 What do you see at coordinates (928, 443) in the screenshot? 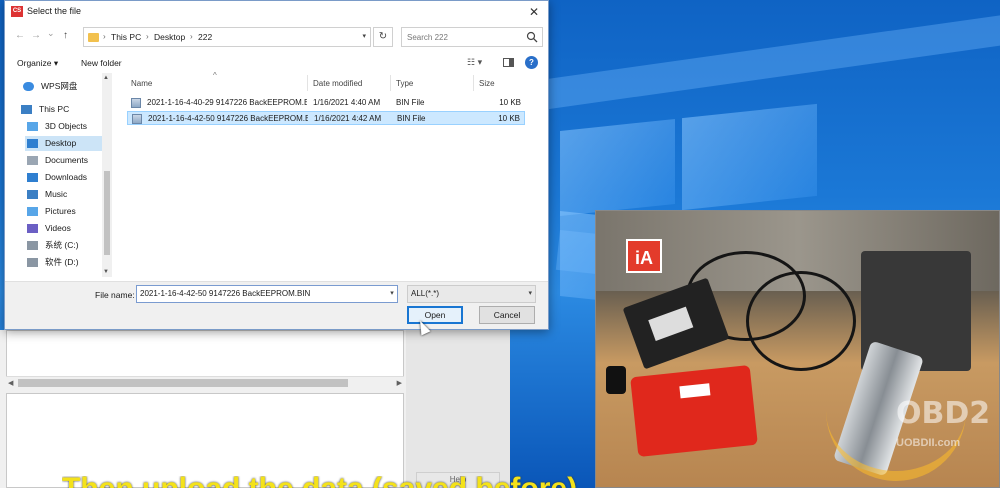
I see `watermark-subtext: UOBDII.com` at bounding box center [928, 443].